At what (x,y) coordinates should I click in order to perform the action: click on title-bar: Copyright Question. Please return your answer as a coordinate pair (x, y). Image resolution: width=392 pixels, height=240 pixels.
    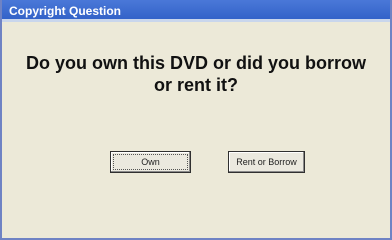
    Looking at the image, I should click on (196, 11).